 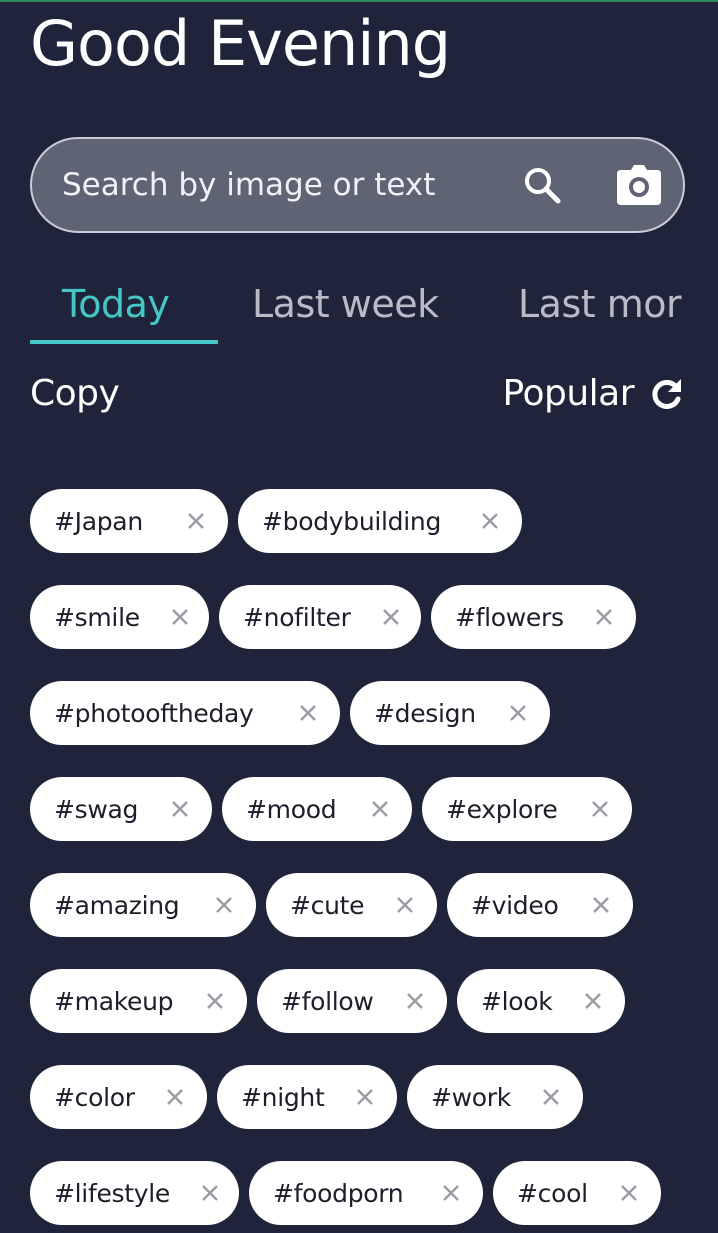 I want to click on tag-row: #color #night #work, so click(x=365, y=1097).